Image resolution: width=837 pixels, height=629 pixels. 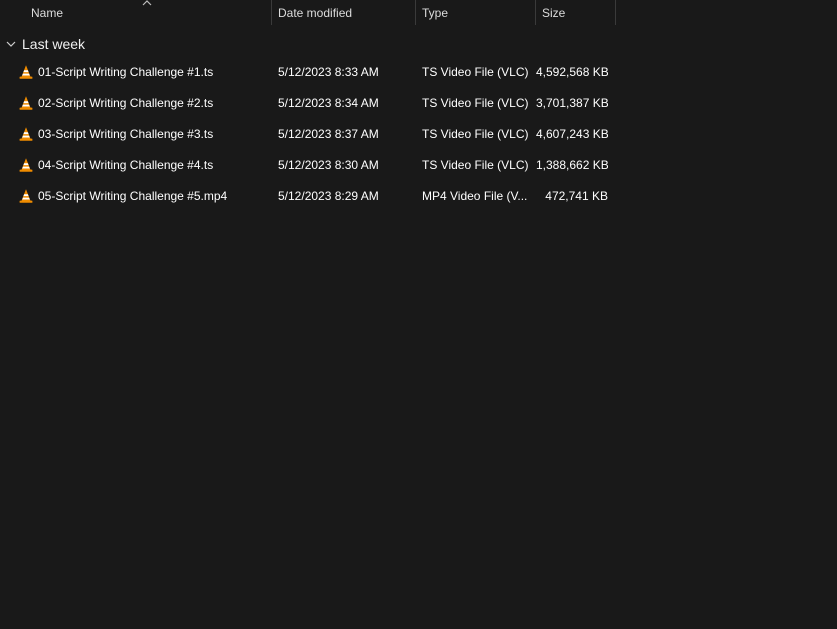 I want to click on file-name: 04-Script Writing Challenge #4.ts, so click(x=126, y=165).